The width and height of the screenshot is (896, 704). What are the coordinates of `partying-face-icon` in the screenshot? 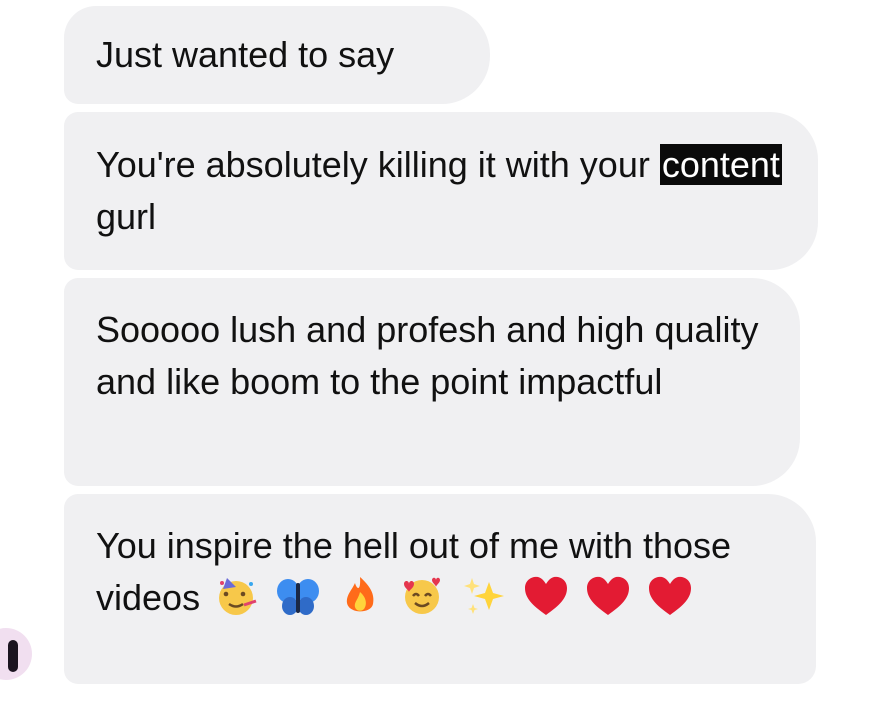 It's located at (236, 596).